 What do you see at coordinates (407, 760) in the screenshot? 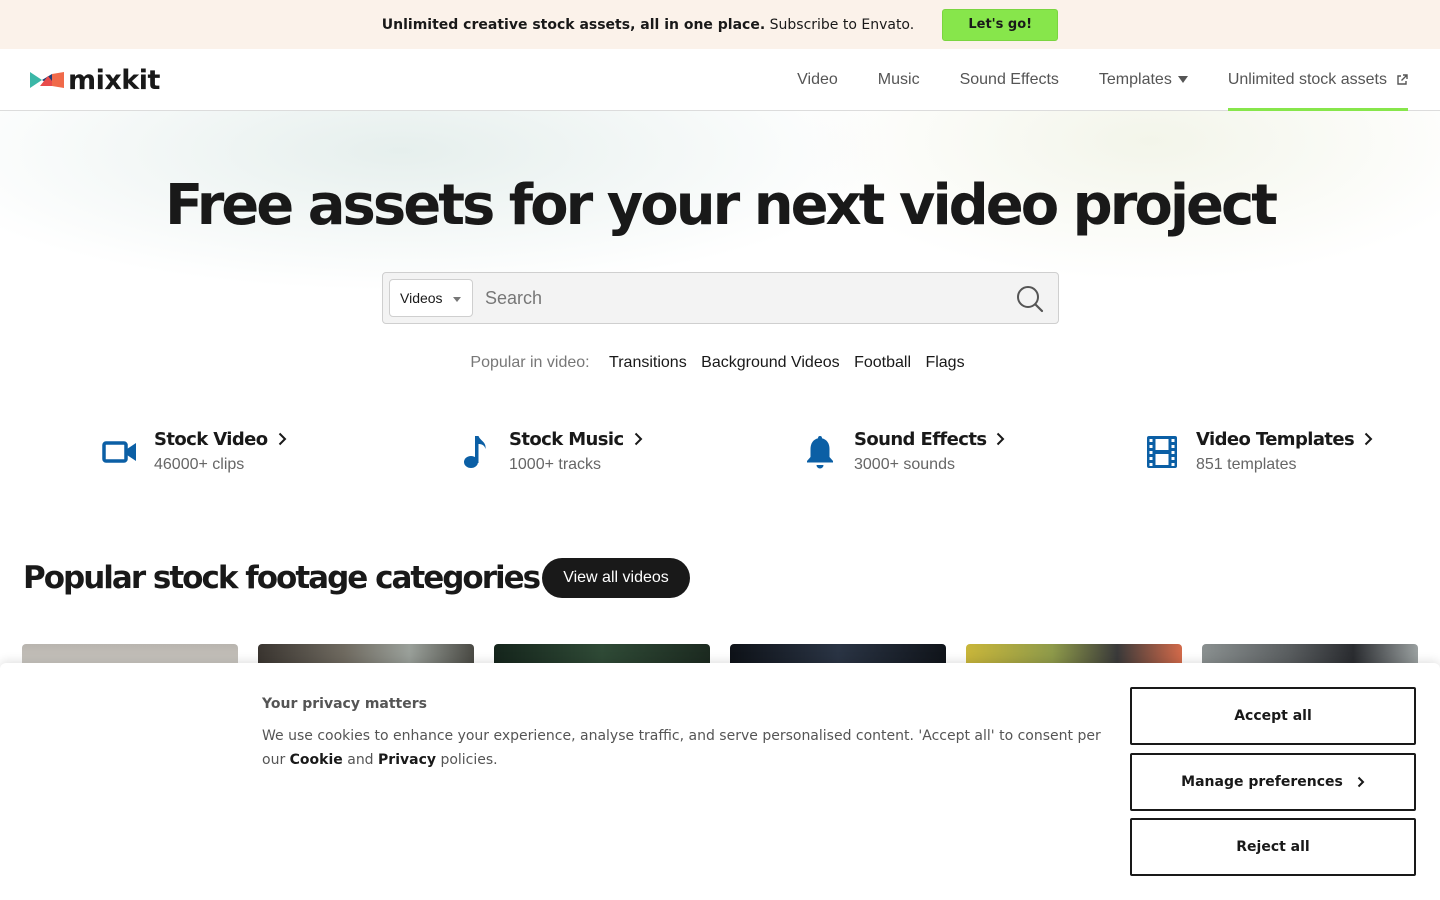
I see `privacy-policy-link: Privacy` at bounding box center [407, 760].